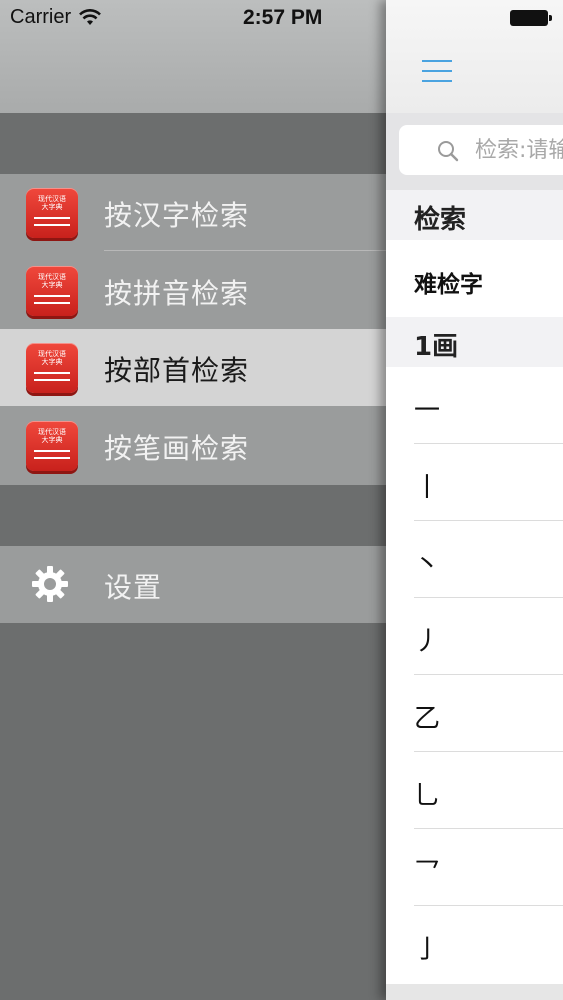 The height and width of the screenshot is (1000, 563). I want to click on menu-item-settings: 设置, so click(193, 584).